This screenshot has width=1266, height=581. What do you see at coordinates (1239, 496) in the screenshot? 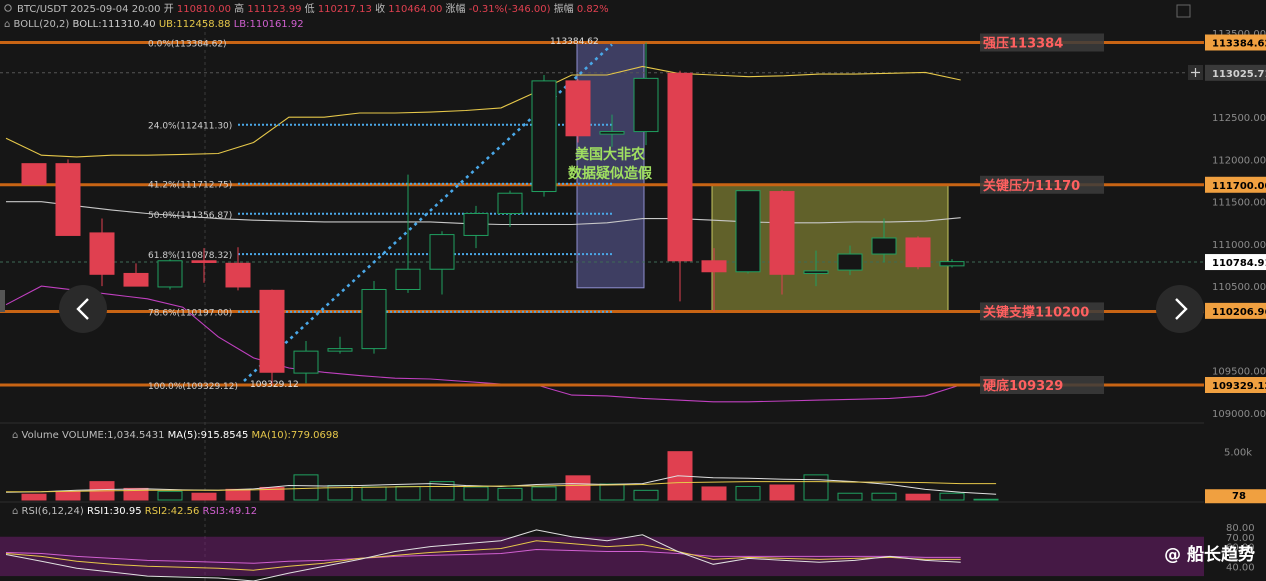
I see `volume-tag-label: 78` at bounding box center [1239, 496].